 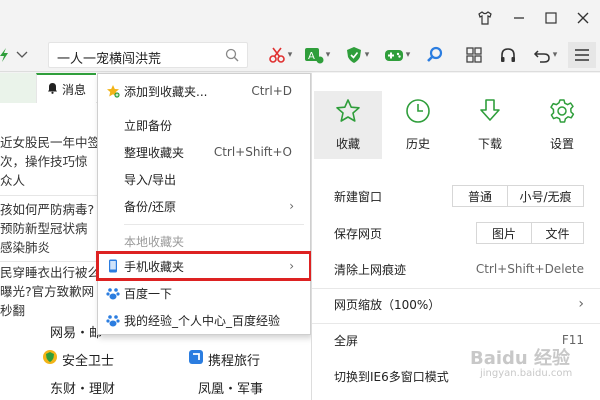 I want to click on tab-strip-left, so click(x=18, y=88).